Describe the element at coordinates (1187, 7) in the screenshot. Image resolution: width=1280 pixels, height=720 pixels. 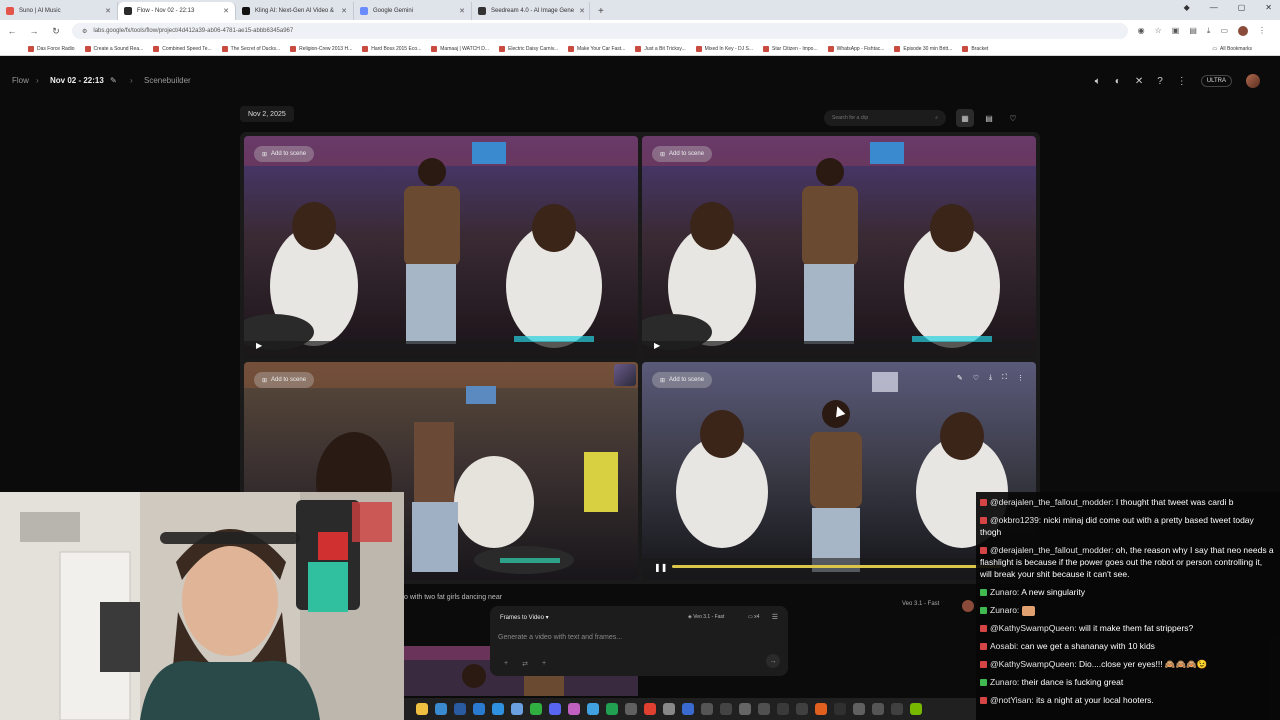
I see `profile-icon: ◆` at that location.